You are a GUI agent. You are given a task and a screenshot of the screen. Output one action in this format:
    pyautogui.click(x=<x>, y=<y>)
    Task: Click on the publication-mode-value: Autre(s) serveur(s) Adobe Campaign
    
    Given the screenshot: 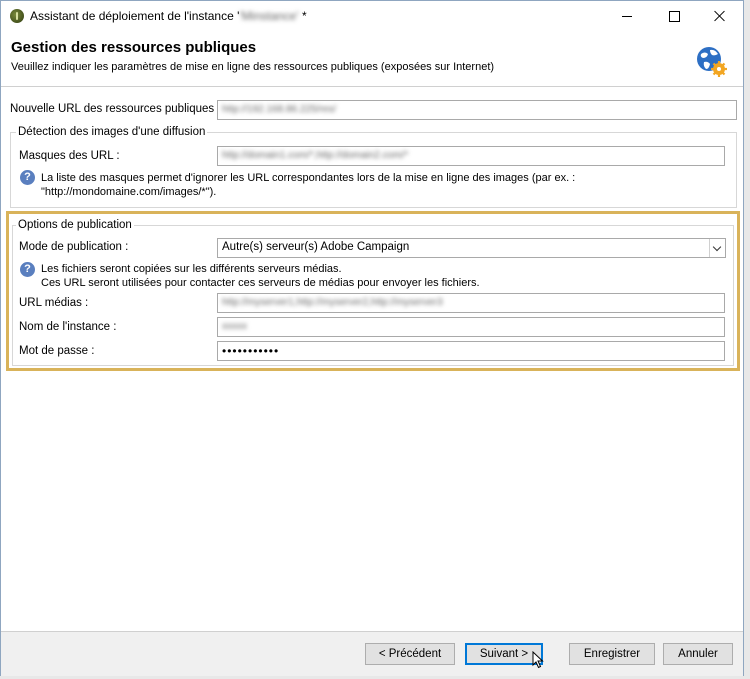 What is the action you would take?
    pyautogui.click(x=316, y=247)
    